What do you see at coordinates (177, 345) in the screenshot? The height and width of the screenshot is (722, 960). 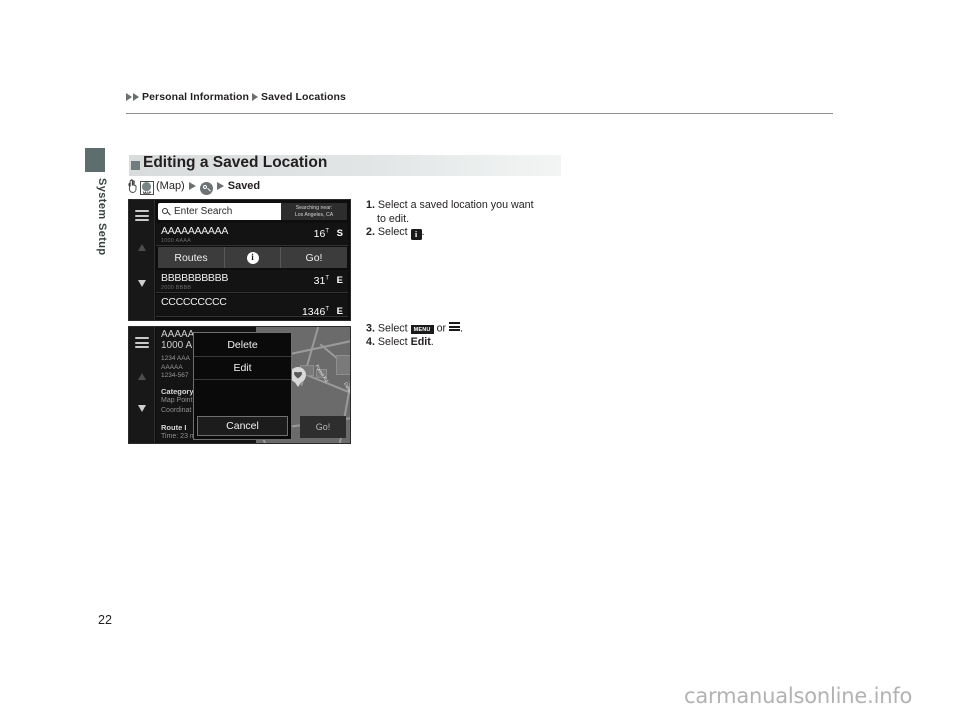 I see `location-name-line-2: 1000 A` at bounding box center [177, 345].